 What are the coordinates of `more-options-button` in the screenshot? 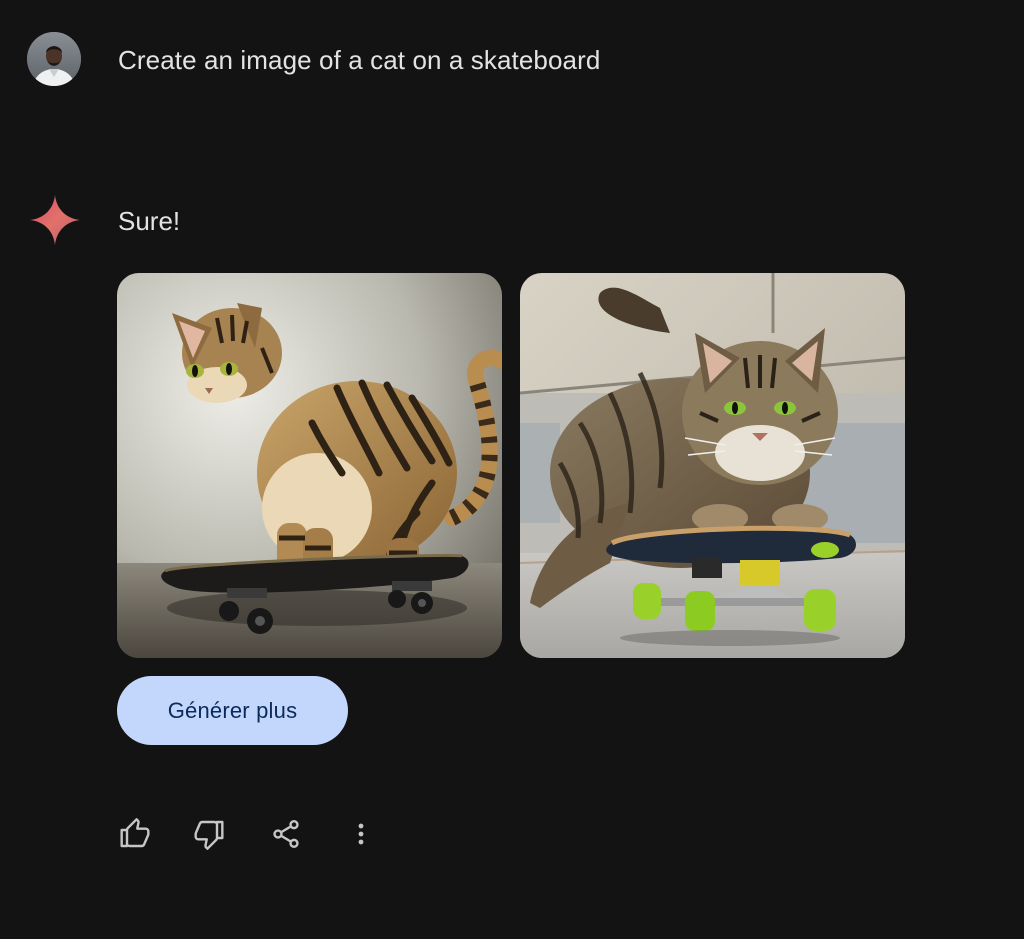 It's located at (361, 834).